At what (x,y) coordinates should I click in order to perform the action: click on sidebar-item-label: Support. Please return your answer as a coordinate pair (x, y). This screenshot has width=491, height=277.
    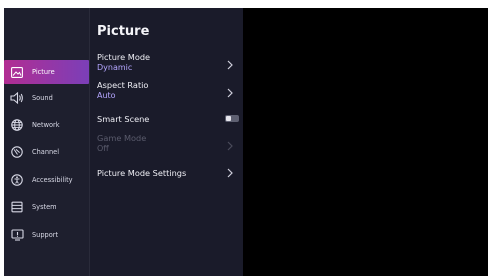
    Looking at the image, I should click on (45, 235).